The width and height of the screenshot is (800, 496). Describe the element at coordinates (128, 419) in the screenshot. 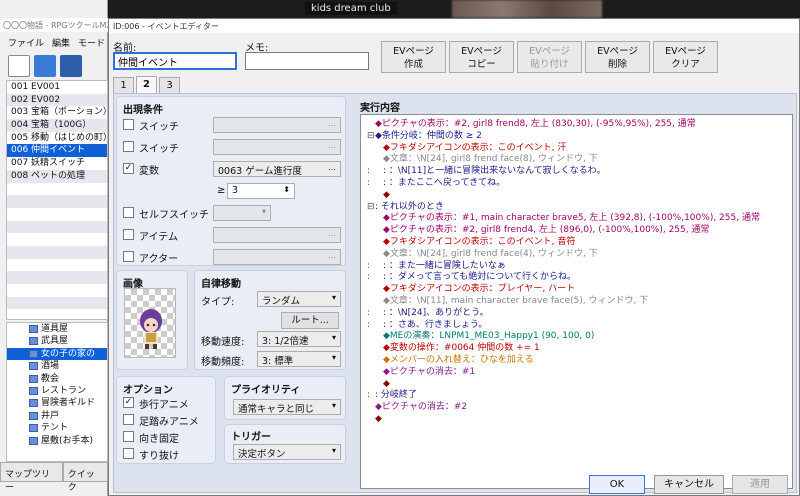

I see `stepping-anim-checkbox` at that location.